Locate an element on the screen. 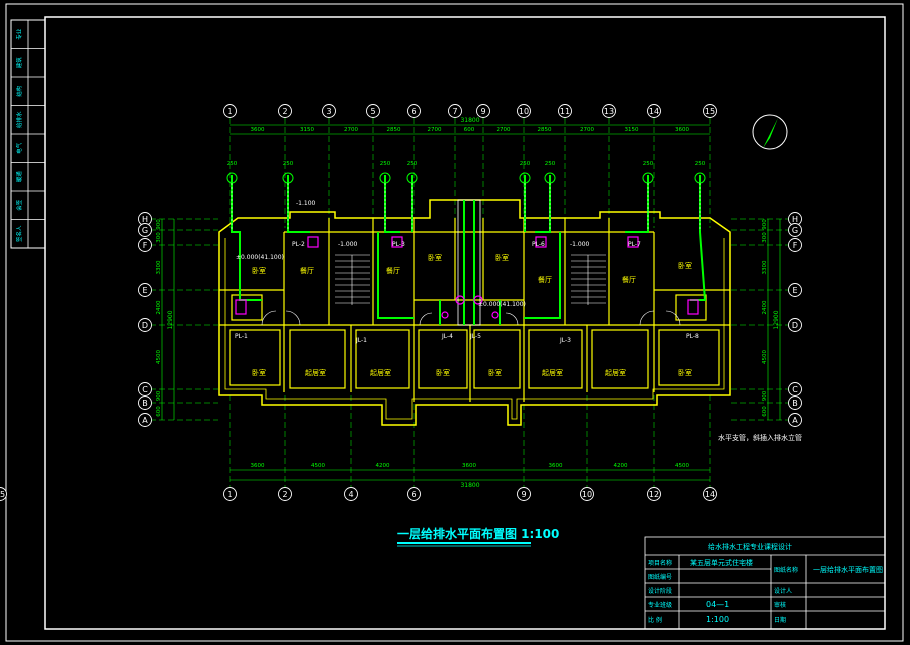 The height and width of the screenshot is (645, 910). tb-drawing-label: 图纸名称 is located at coordinates (786, 570).